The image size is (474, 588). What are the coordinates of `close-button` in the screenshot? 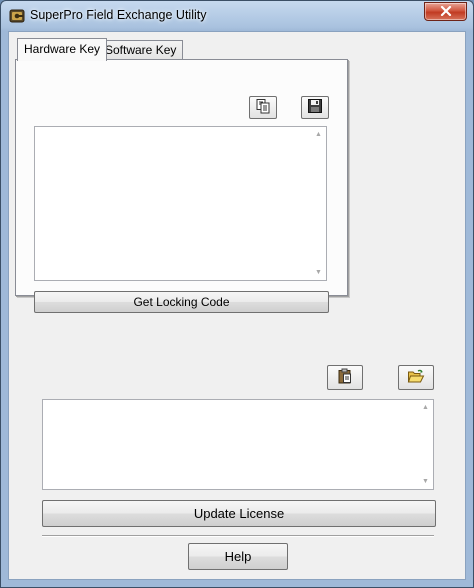 It's located at (445, 11).